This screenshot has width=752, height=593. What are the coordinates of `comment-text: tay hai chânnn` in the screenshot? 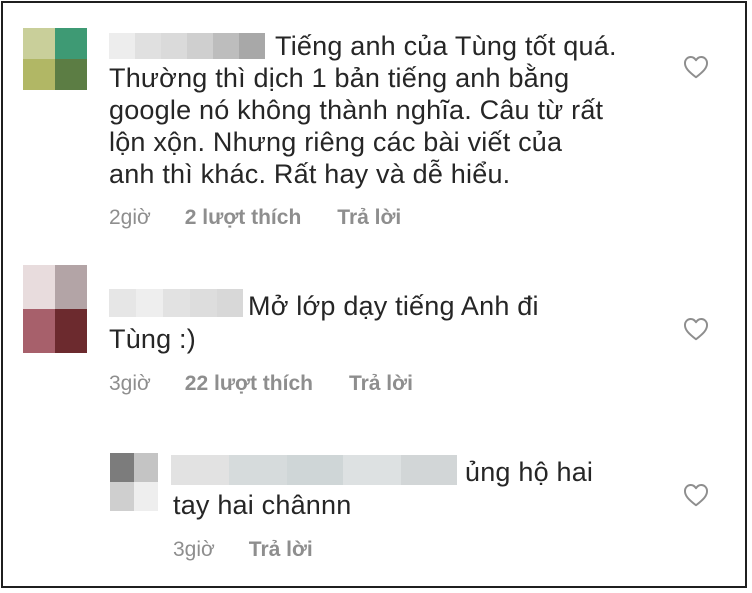 It's located at (262, 505).